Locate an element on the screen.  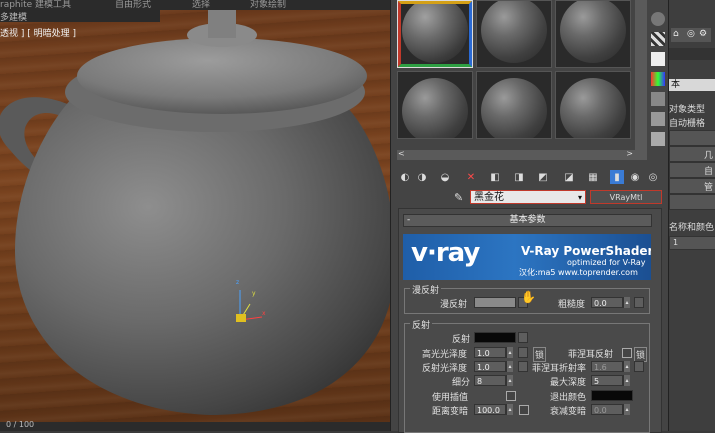
viewport-label: 透视 ] [ 明暗处理 ] is located at coordinates (38, 32).